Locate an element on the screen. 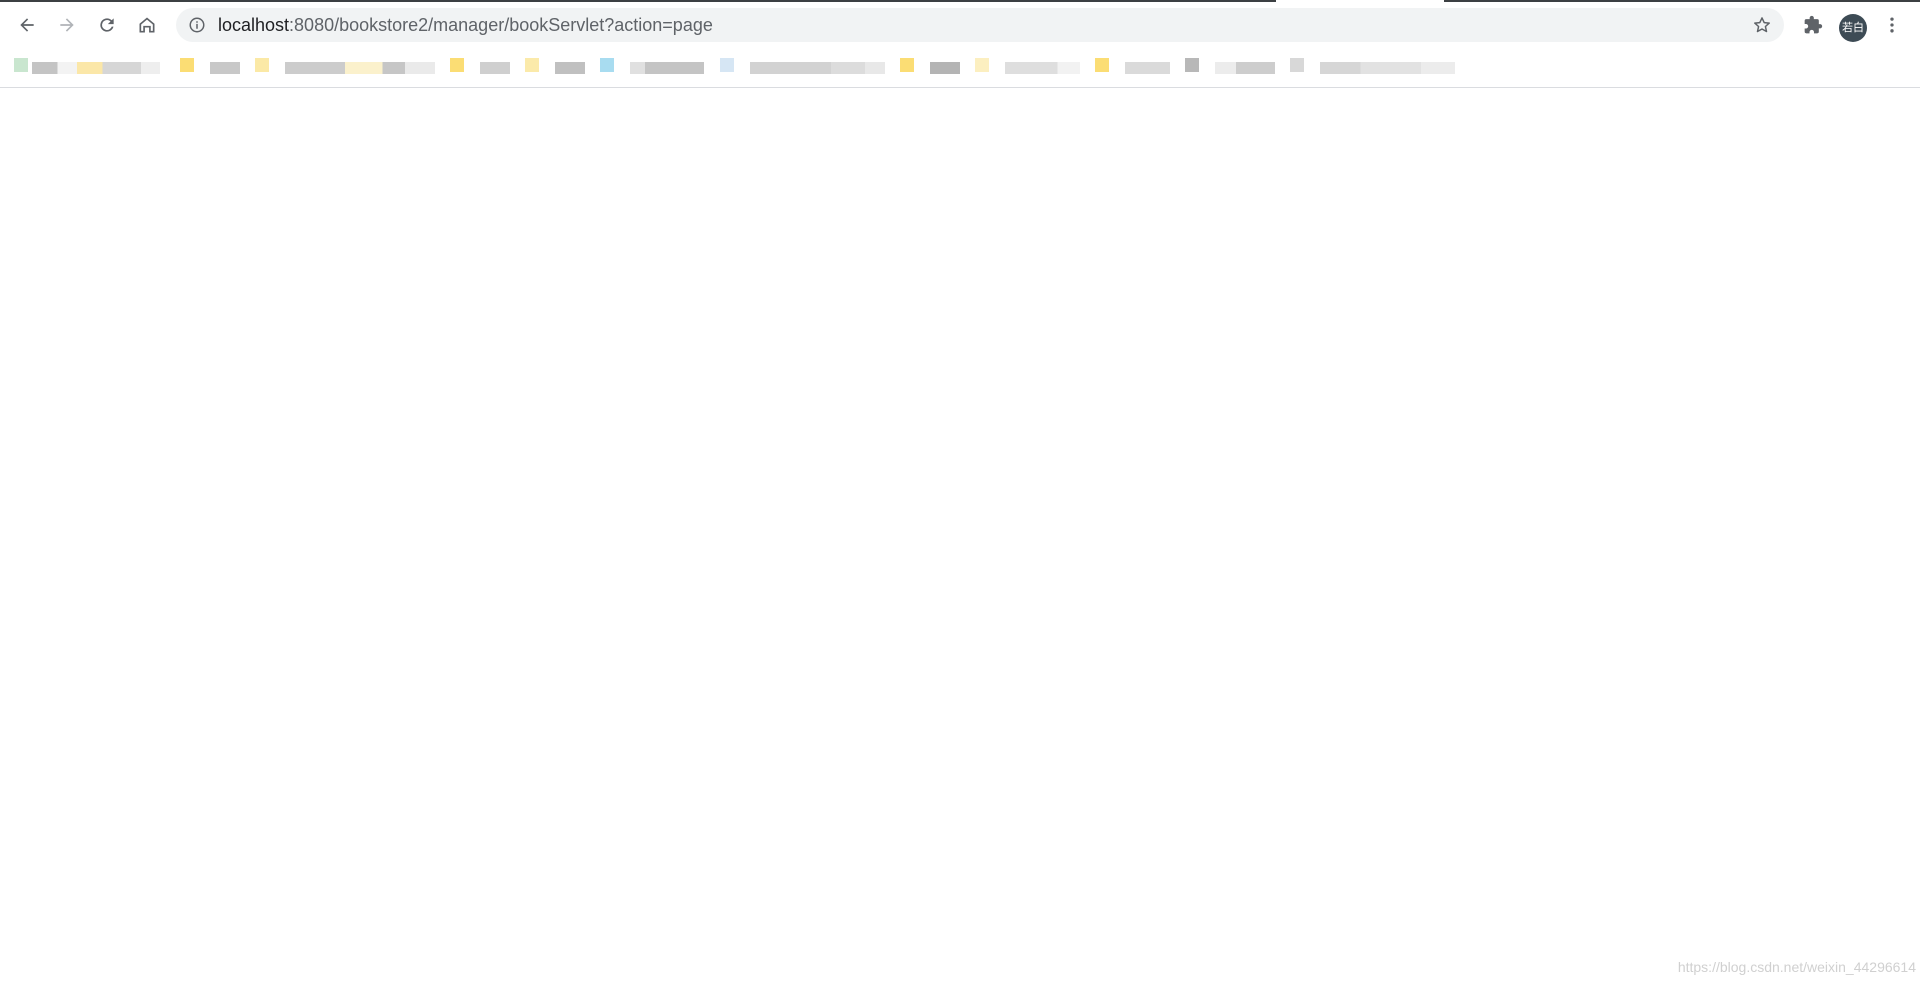 Image resolution: width=1920 pixels, height=985 pixels. puzzle-icon is located at coordinates (1813, 24).